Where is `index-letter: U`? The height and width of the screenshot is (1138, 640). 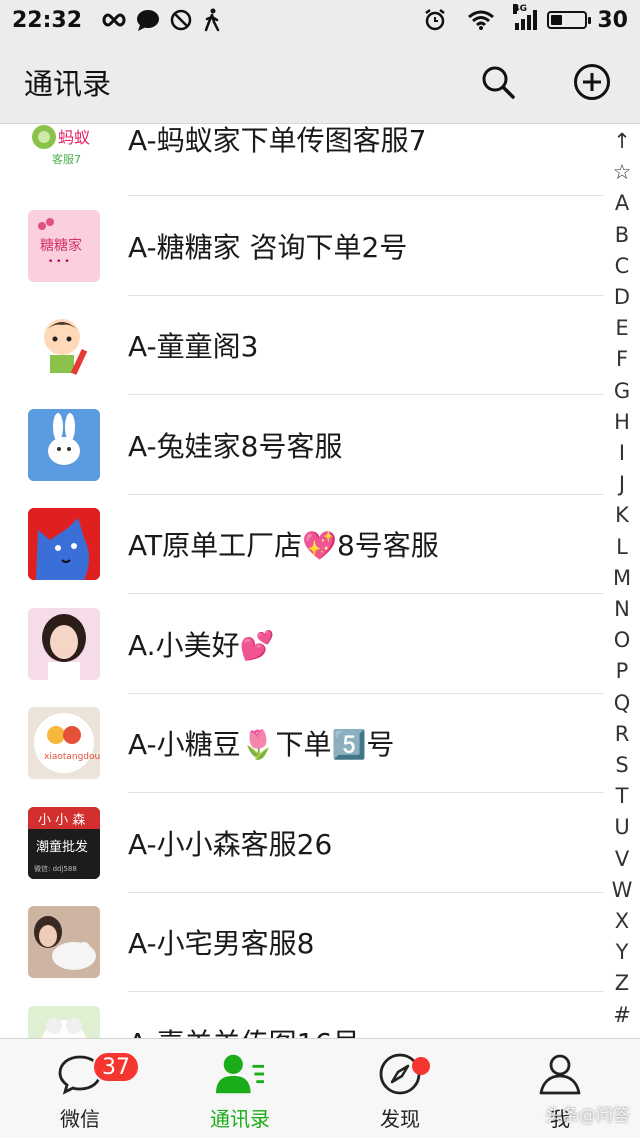
index-letter: U is located at coordinates (621, 827).